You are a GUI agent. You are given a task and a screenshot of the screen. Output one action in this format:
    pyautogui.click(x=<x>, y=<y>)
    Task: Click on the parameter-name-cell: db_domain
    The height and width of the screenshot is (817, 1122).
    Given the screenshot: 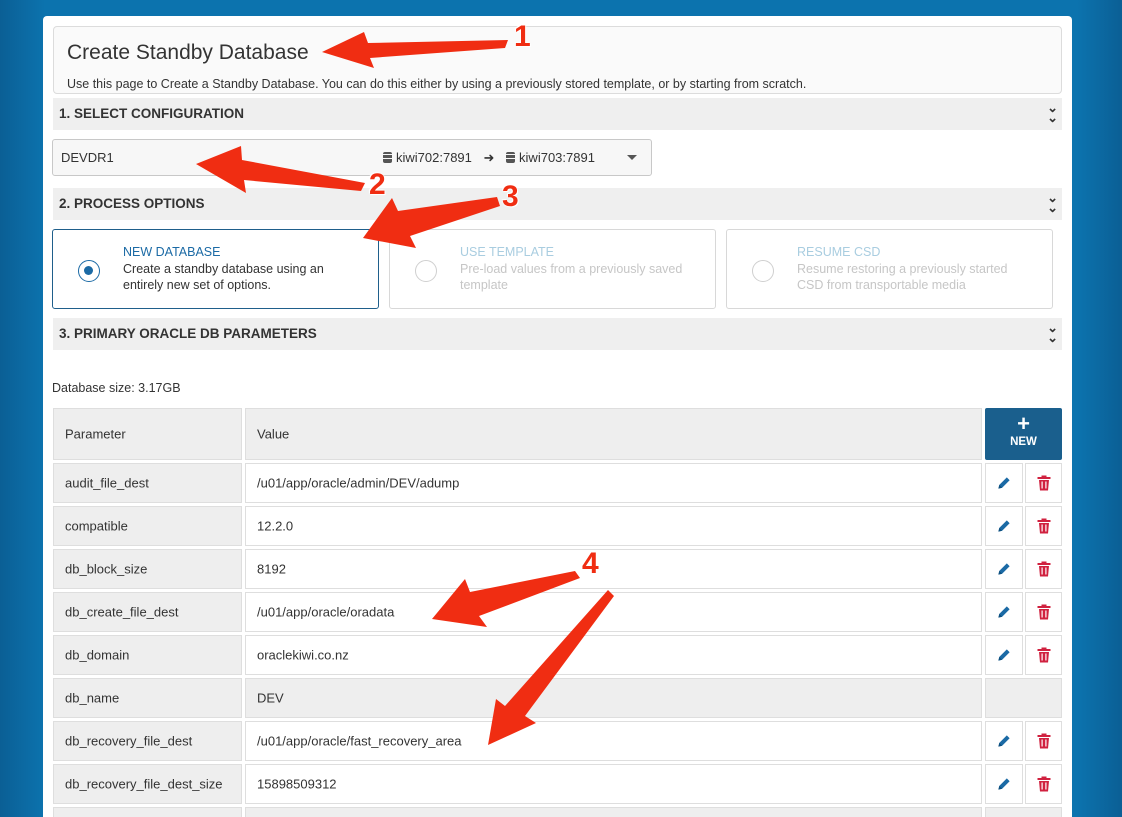 What is the action you would take?
    pyautogui.click(x=147, y=655)
    